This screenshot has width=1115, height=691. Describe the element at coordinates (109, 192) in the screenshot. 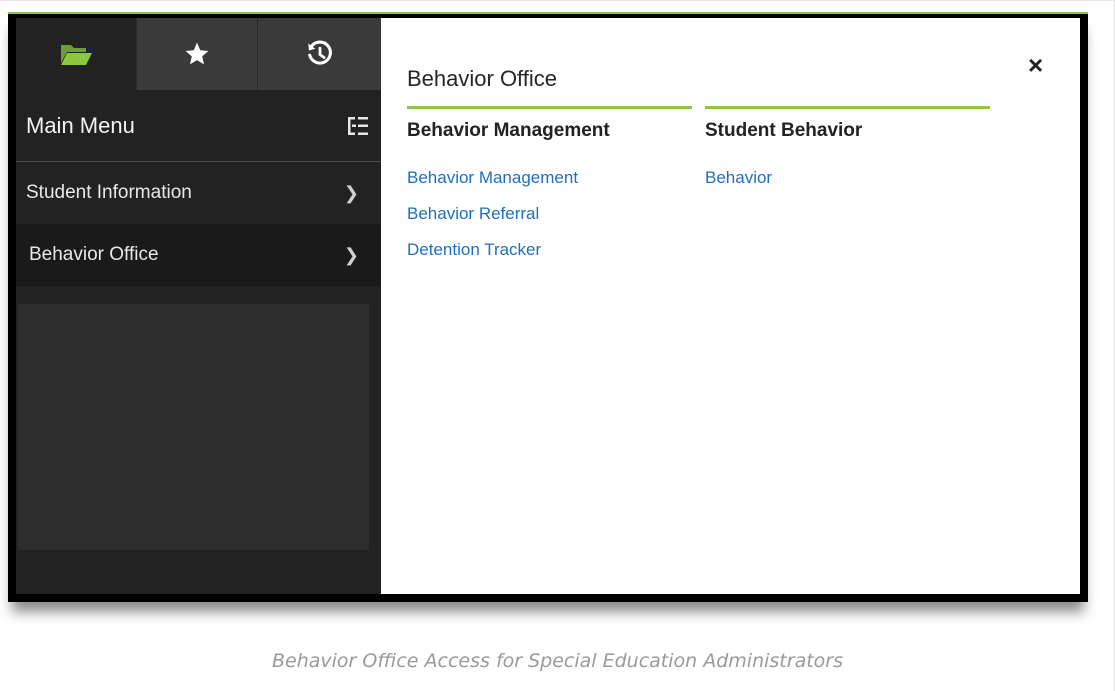

I see `sidebar-item-label: Student Information` at that location.